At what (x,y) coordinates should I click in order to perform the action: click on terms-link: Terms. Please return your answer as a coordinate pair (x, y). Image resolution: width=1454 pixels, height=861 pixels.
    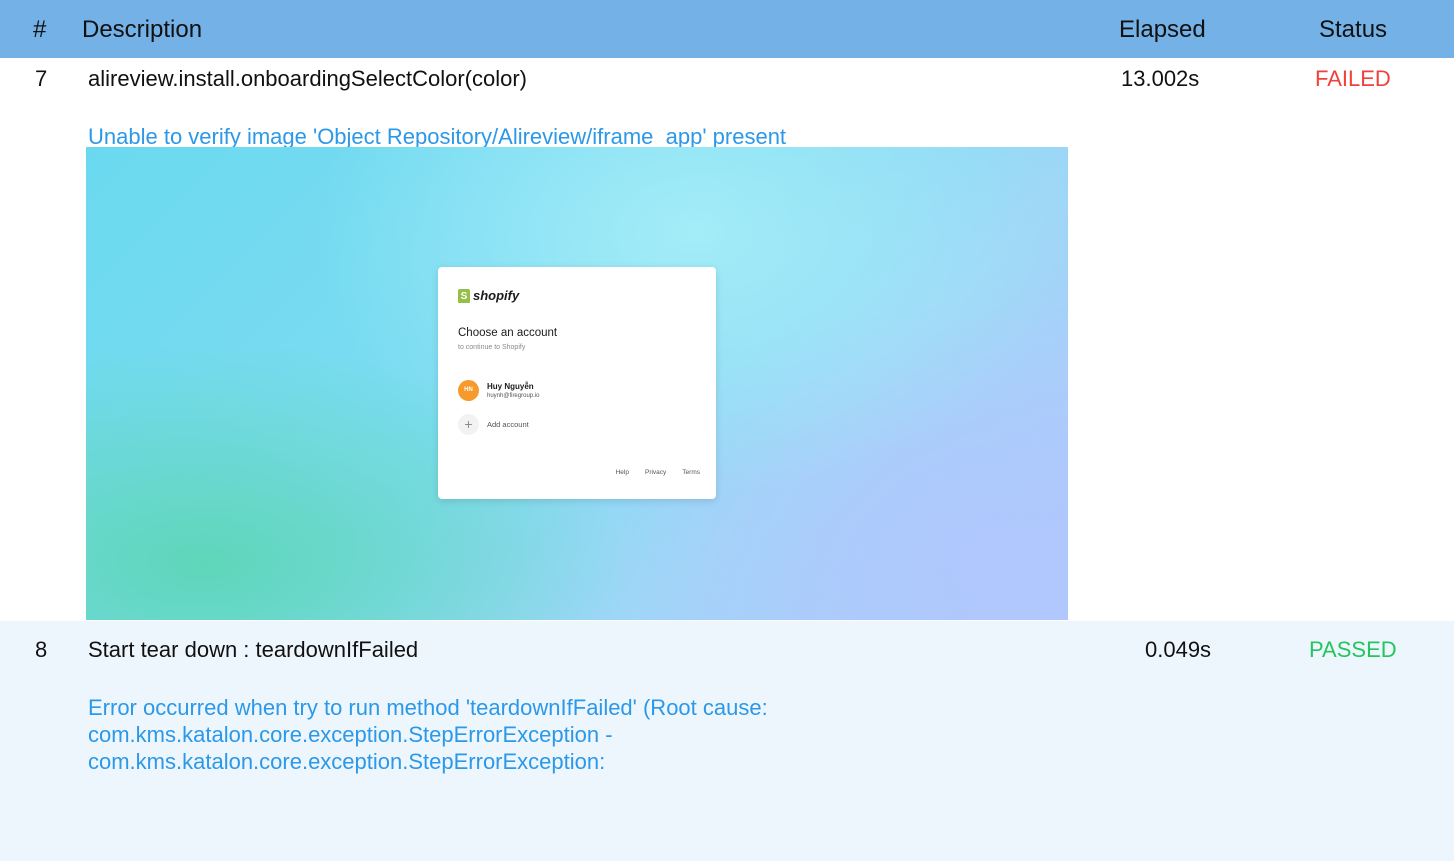
    Looking at the image, I should click on (691, 472).